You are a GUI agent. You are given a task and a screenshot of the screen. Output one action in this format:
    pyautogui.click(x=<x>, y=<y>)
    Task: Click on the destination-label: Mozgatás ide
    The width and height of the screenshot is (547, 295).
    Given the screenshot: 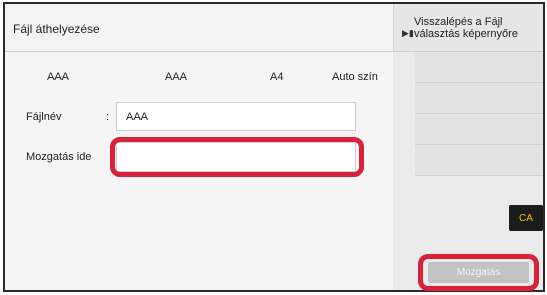 What is the action you would take?
    pyautogui.click(x=59, y=157)
    